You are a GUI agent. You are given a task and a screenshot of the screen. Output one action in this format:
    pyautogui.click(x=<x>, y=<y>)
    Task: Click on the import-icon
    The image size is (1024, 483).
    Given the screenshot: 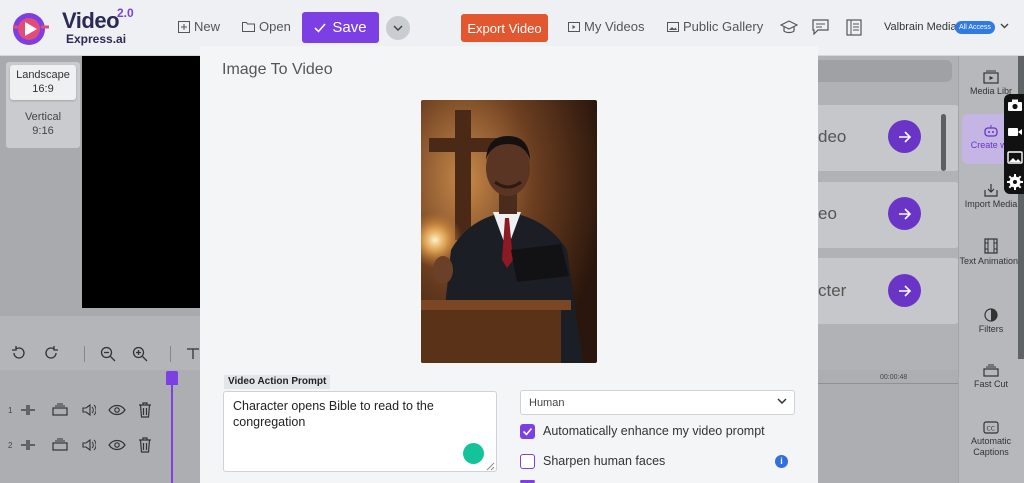 What is the action you would take?
    pyautogui.click(x=991, y=190)
    